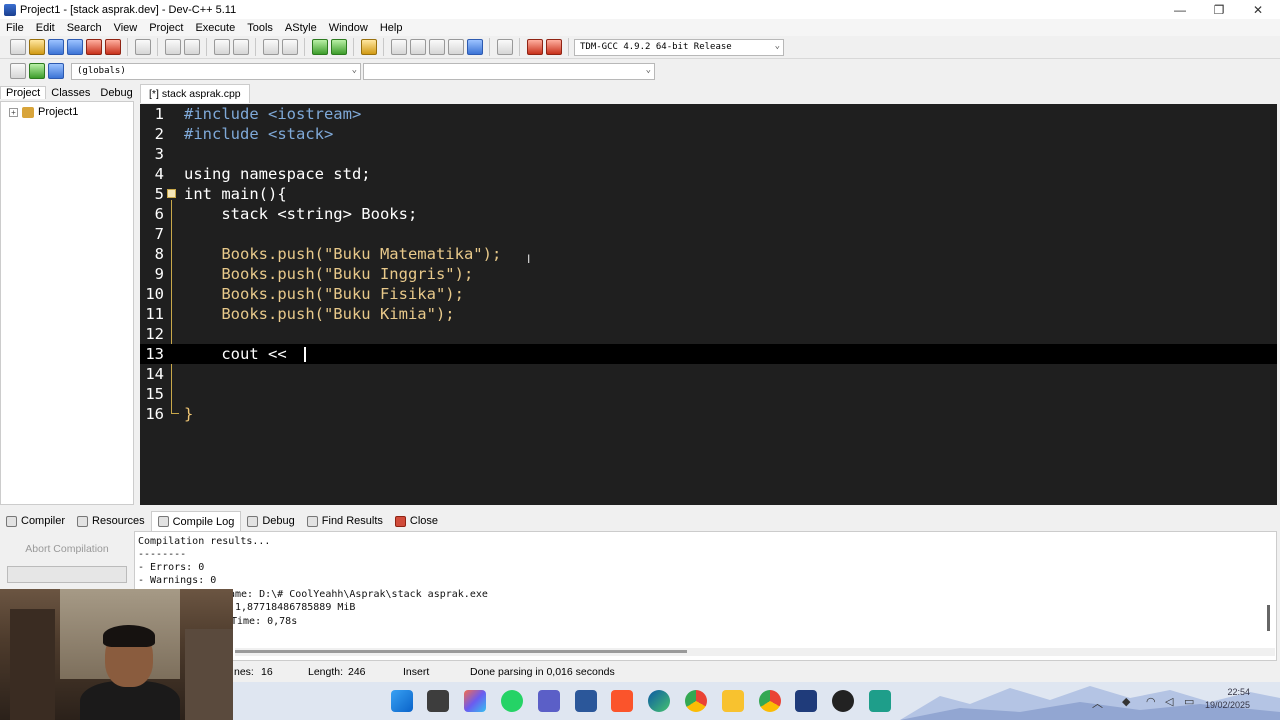  Describe the element at coordinates (270, 47) in the screenshot. I see `indent-icon` at that location.